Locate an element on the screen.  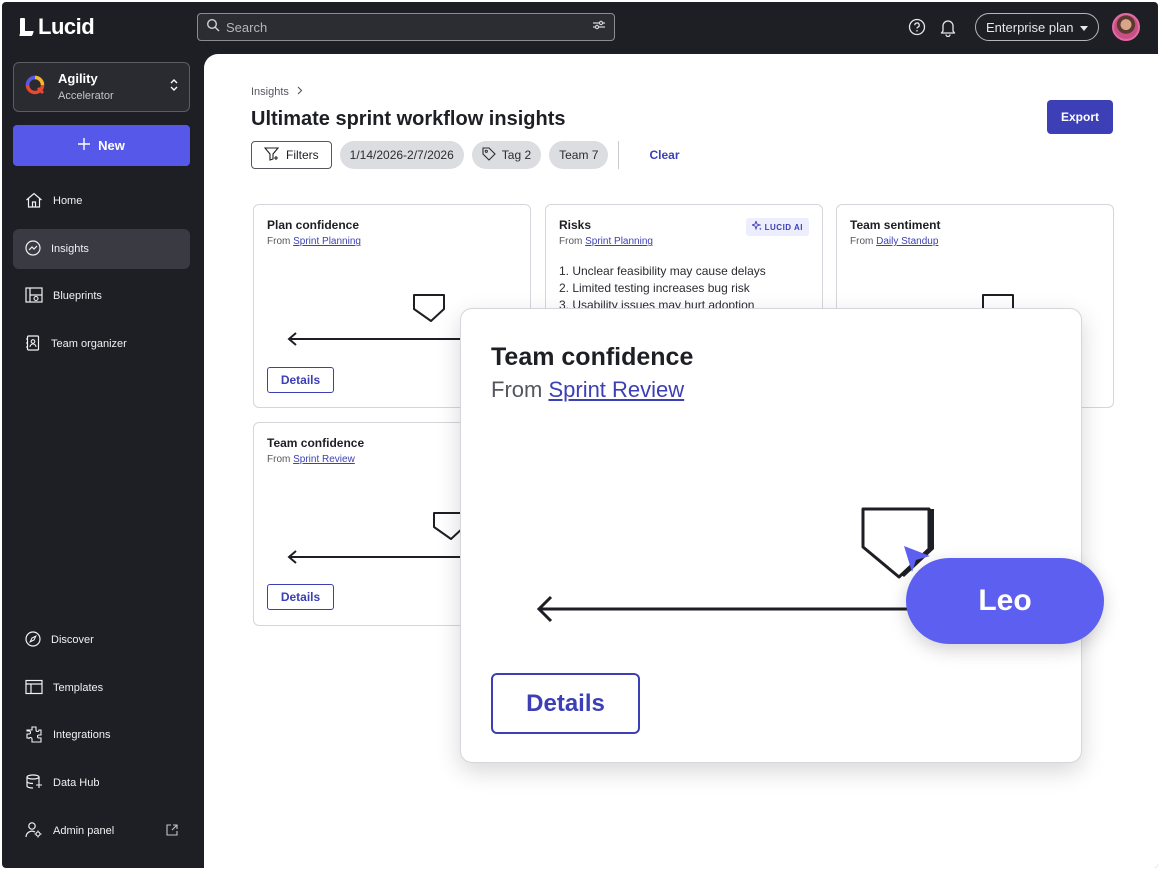
plan-dropdown: Enterprise plan is located at coordinates (1037, 27).